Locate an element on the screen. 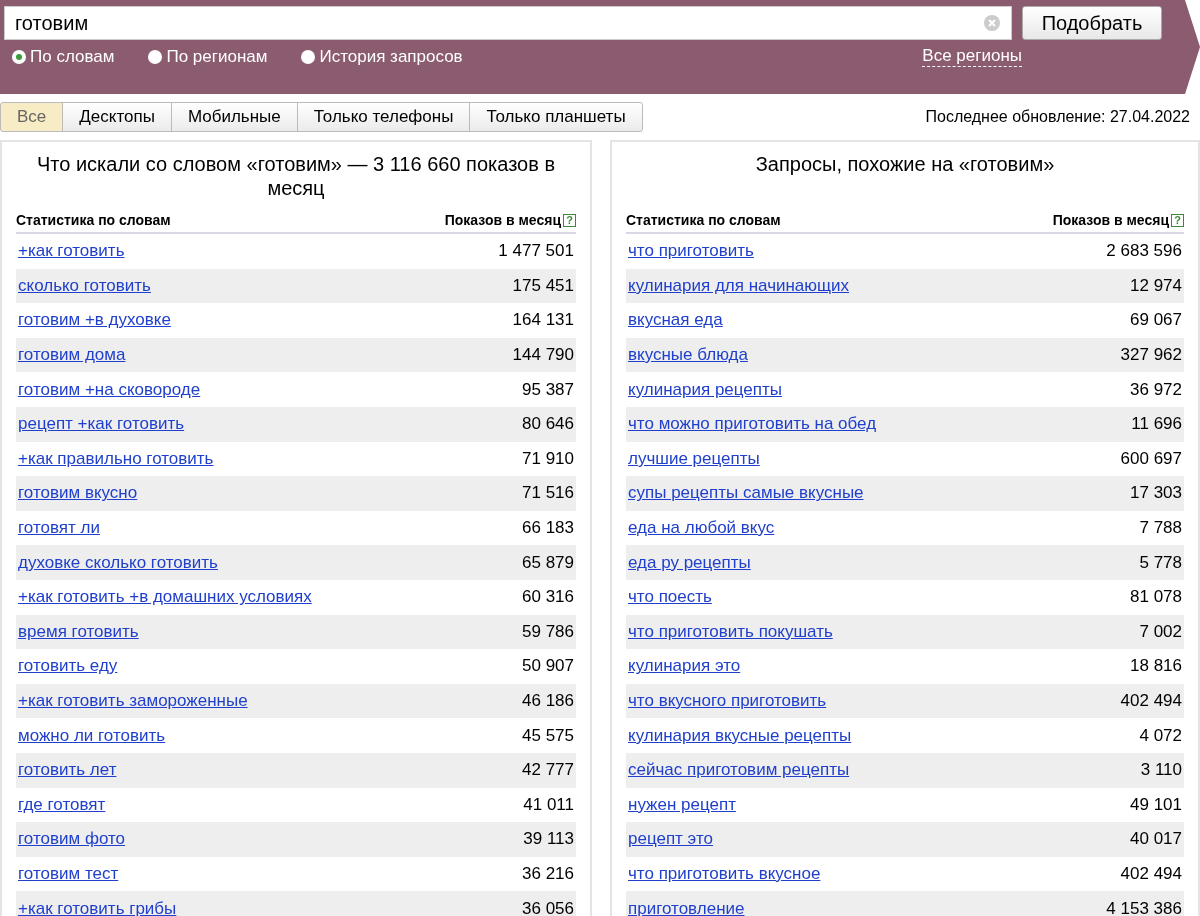  phrase-link: +как готовить замороженные is located at coordinates (133, 701).